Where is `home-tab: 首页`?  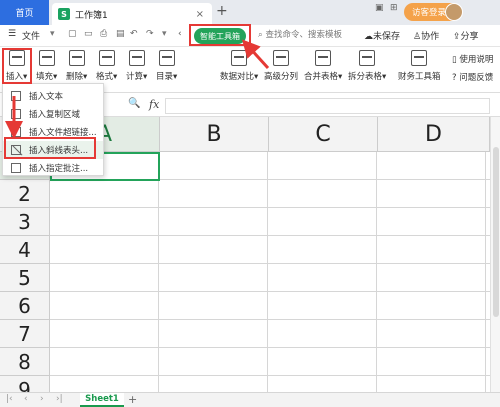 home-tab: 首页 is located at coordinates (24, 12).